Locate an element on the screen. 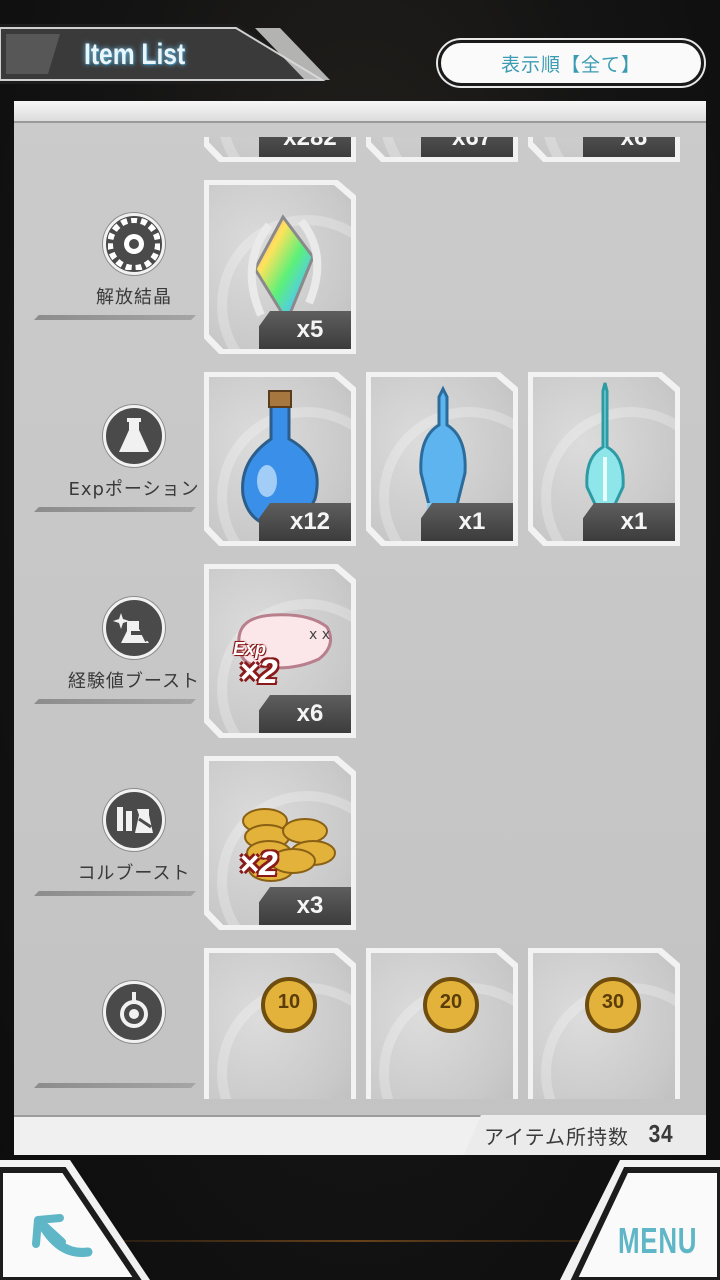 This screenshot has width=720, height=1280. item-count-bar: アイテム所持数 34 is located at coordinates (360, 1135).